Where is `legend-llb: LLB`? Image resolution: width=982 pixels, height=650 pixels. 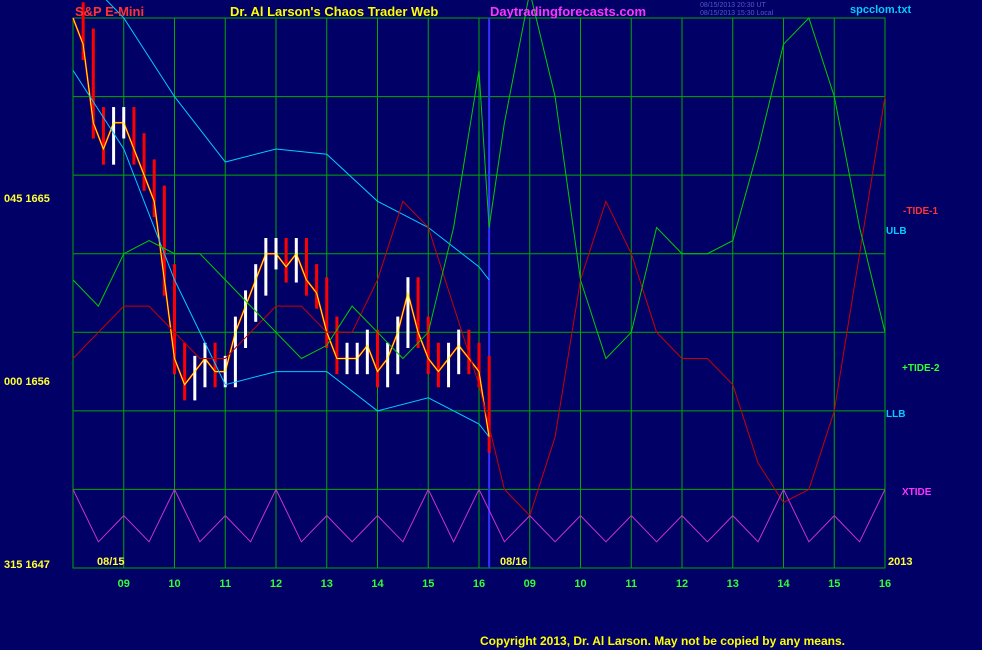 legend-llb: LLB is located at coordinates (896, 414).